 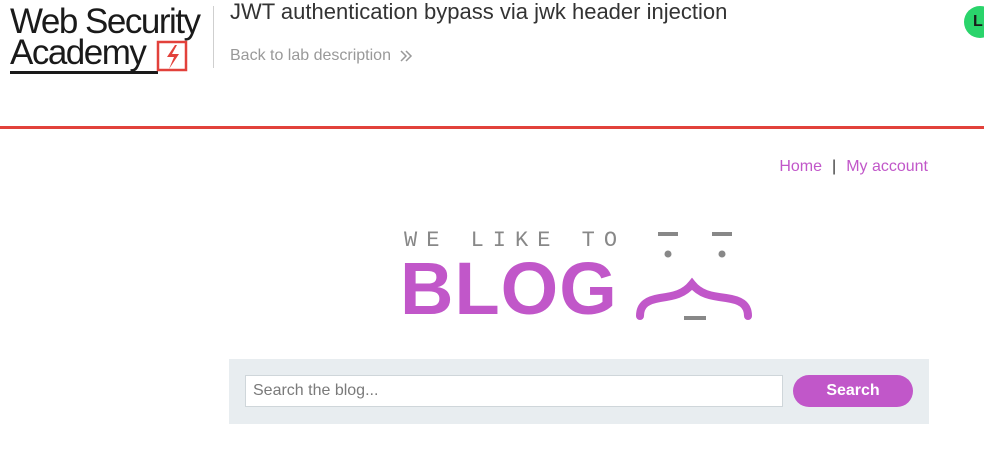 What do you see at coordinates (492, 127) in the screenshot?
I see `header-accent-line` at bounding box center [492, 127].